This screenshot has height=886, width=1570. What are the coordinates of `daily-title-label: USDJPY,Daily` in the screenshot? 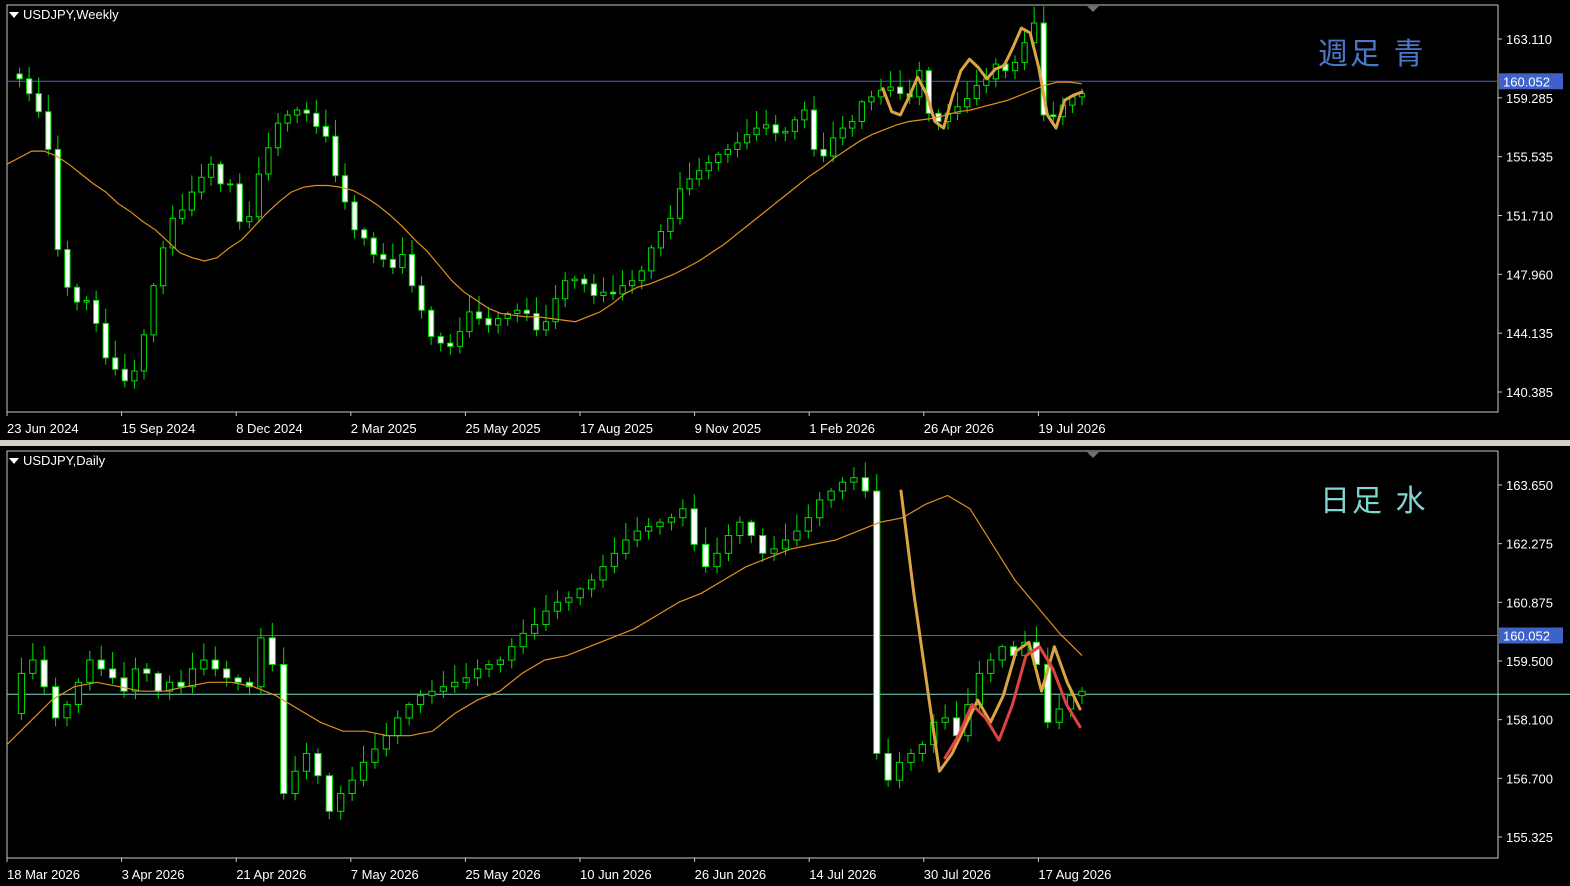 It's located at (64, 460).